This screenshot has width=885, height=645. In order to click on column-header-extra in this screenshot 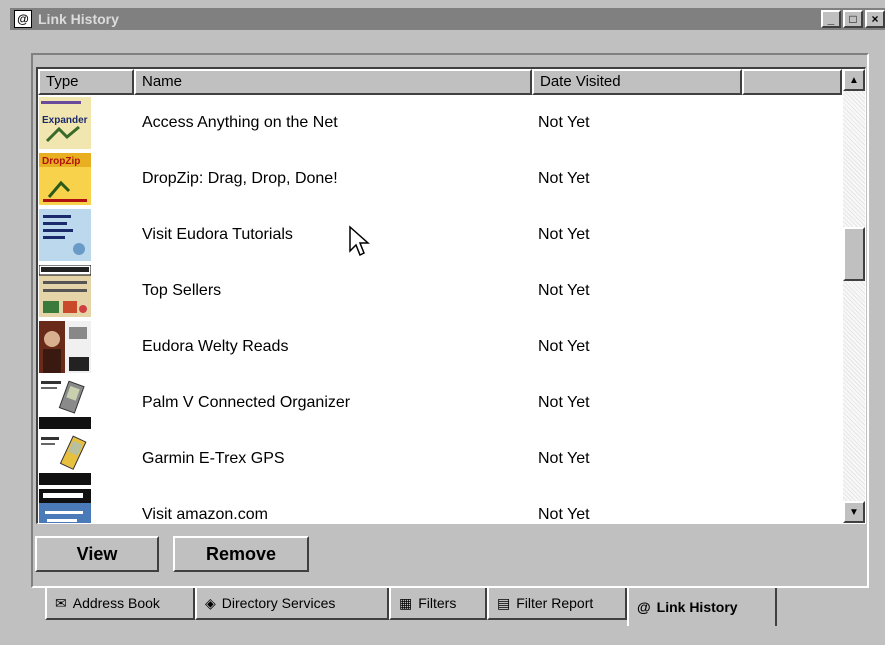, I will do `click(792, 82)`.